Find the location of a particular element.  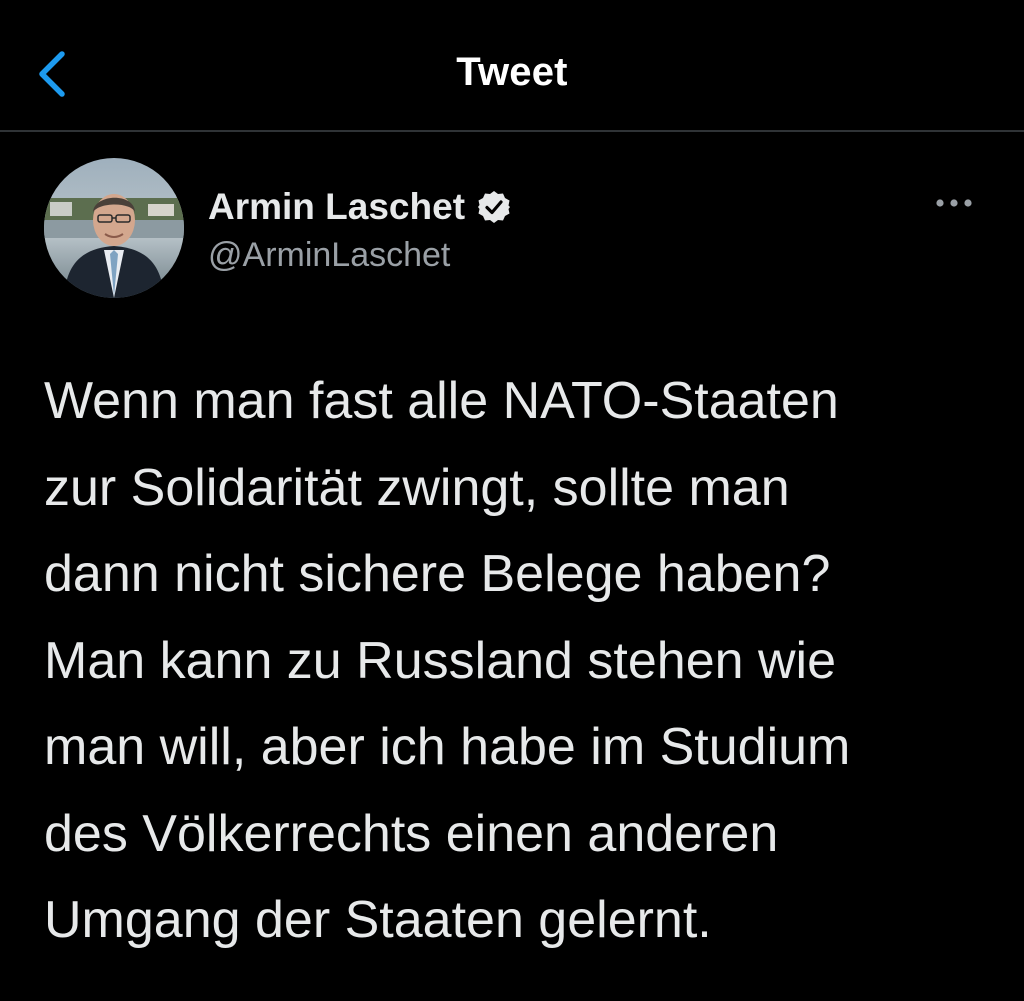

page-title: Tweet is located at coordinates (512, 72).